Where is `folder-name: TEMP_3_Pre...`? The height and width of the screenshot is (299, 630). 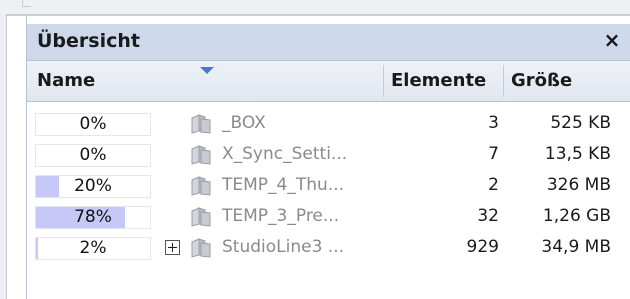 folder-name: TEMP_3_Pre... is located at coordinates (281, 216).